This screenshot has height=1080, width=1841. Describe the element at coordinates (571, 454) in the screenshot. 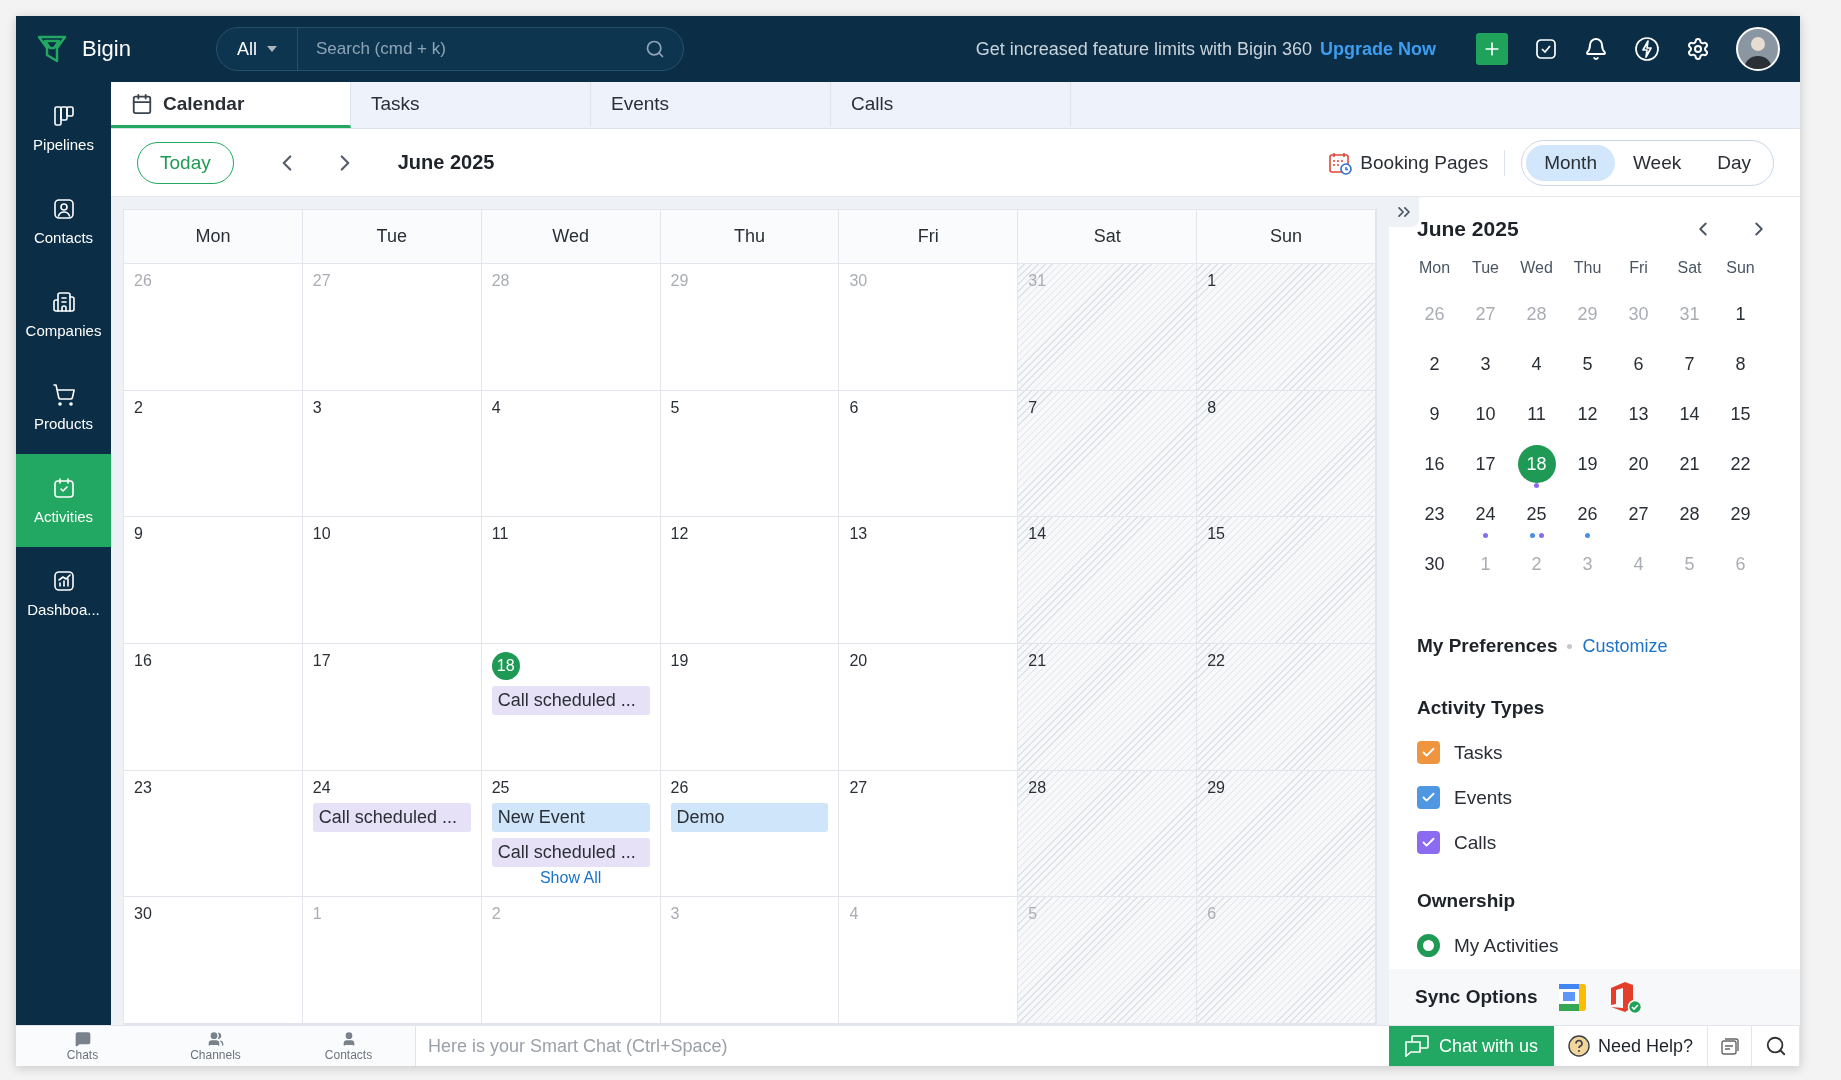

I see `day-cell: 4` at that location.